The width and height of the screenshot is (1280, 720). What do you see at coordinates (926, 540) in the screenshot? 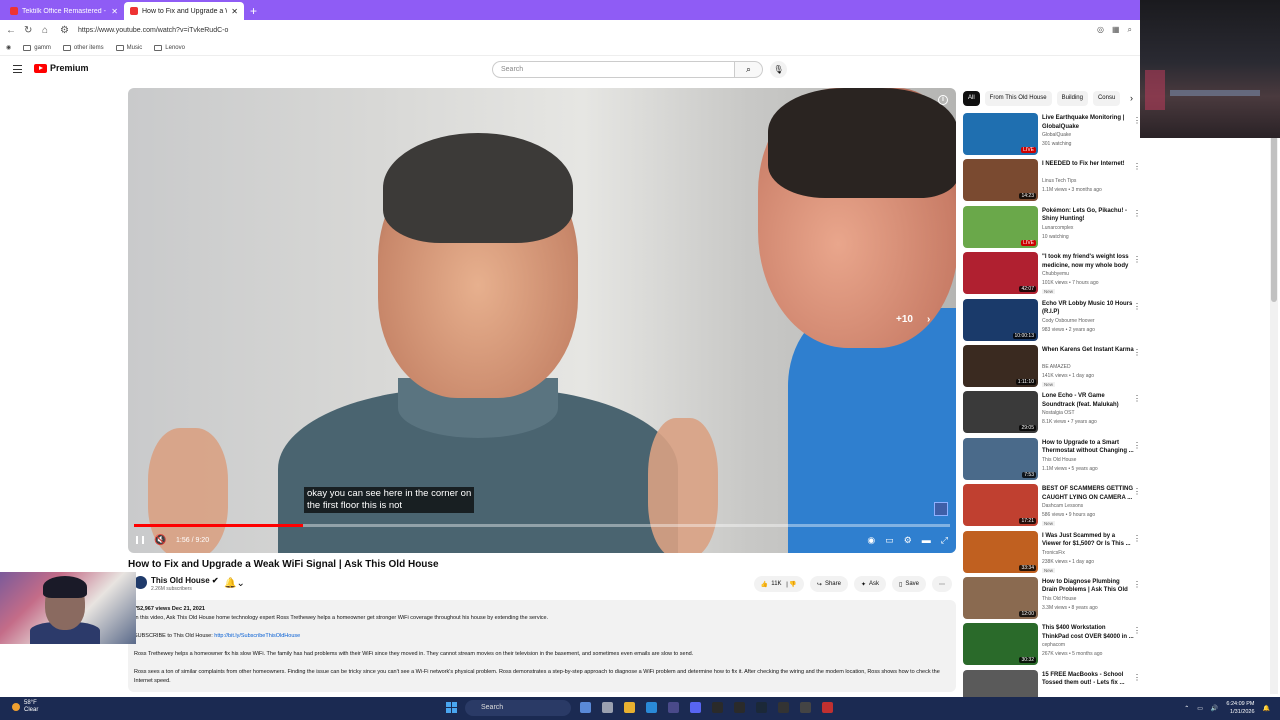
I see `theater-mode-icon: ▬` at bounding box center [926, 540].